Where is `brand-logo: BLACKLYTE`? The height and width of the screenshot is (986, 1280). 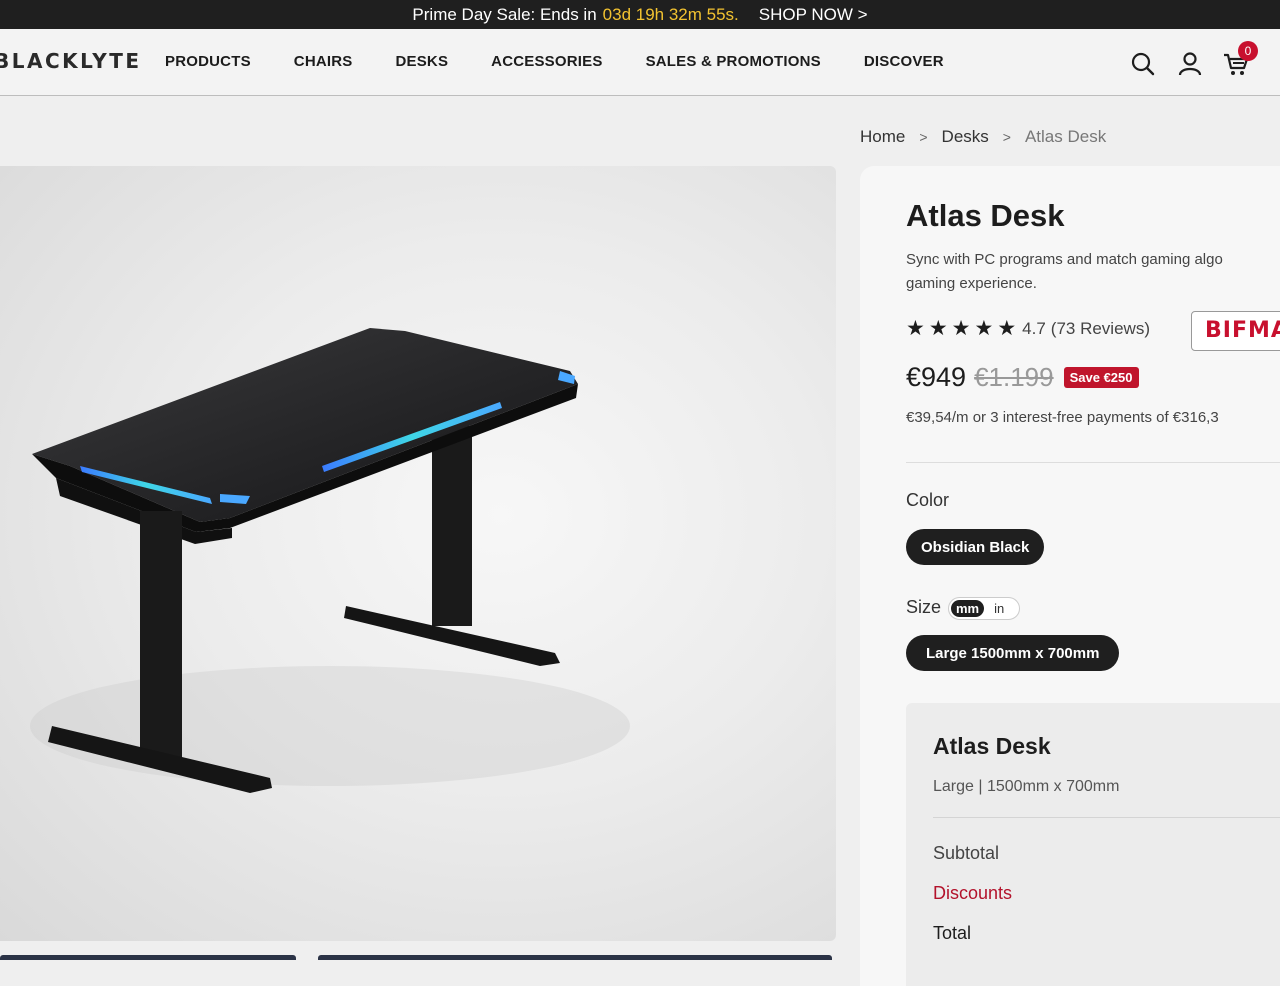 brand-logo: BLACKLYTE is located at coordinates (71, 61).